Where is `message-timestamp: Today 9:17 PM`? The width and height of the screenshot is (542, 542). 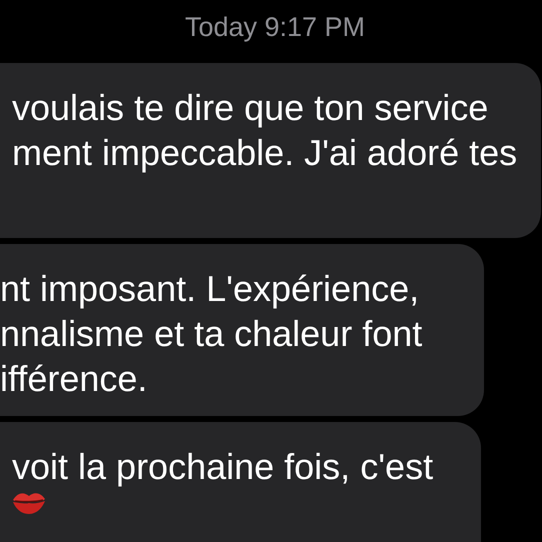 message-timestamp: Today 9:17 PM is located at coordinates (275, 27).